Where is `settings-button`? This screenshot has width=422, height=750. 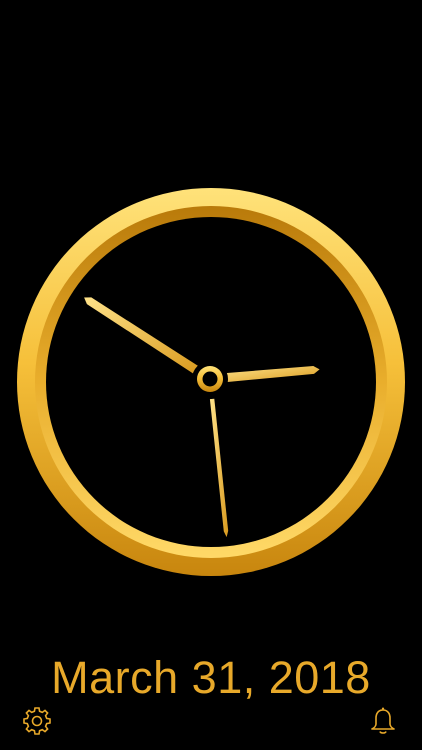
settings-button is located at coordinates (37, 721).